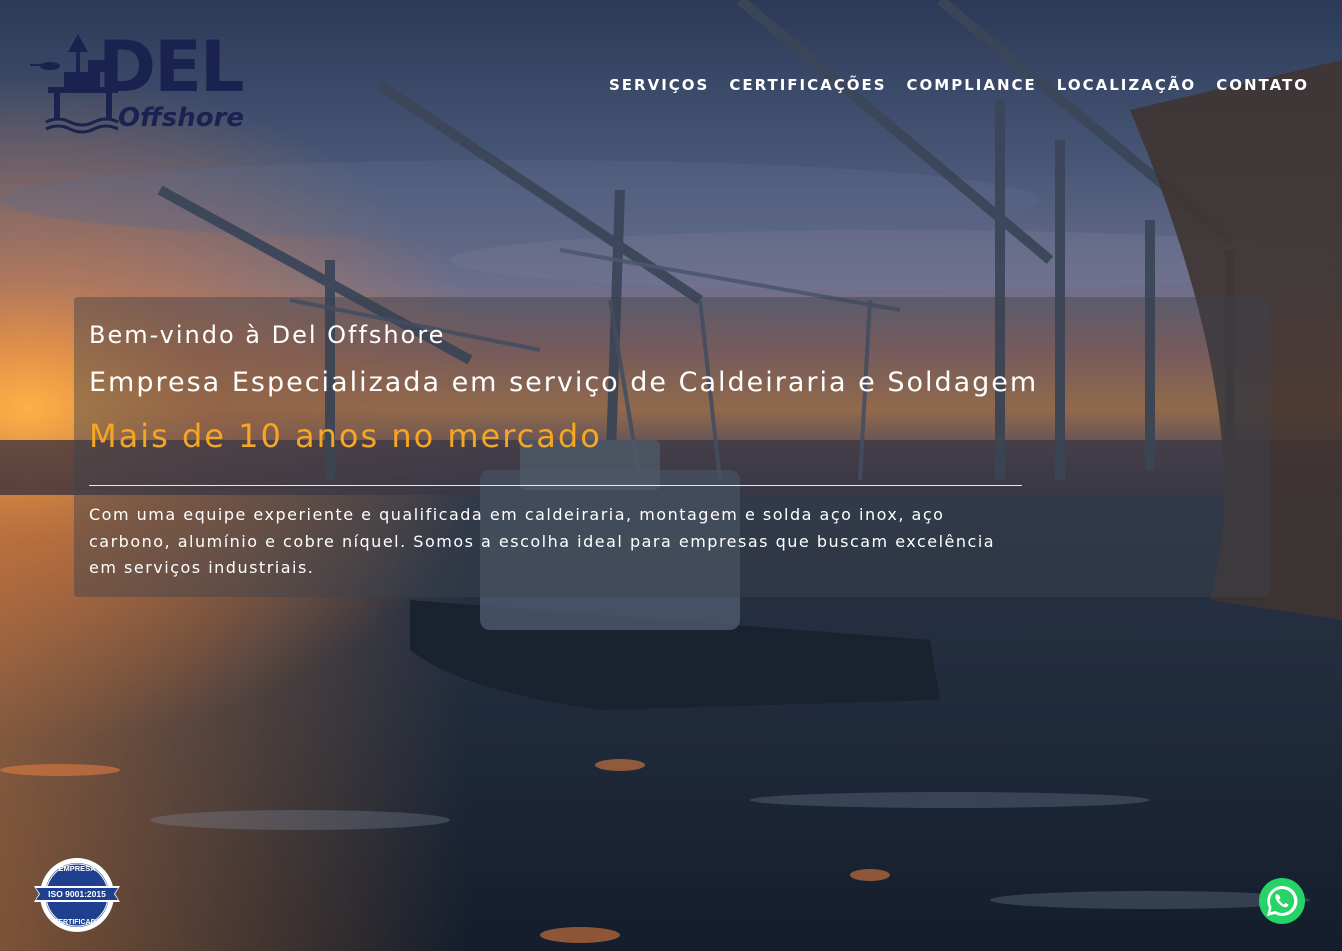  I want to click on badge-top-text: EMPRESA, so click(77, 868).